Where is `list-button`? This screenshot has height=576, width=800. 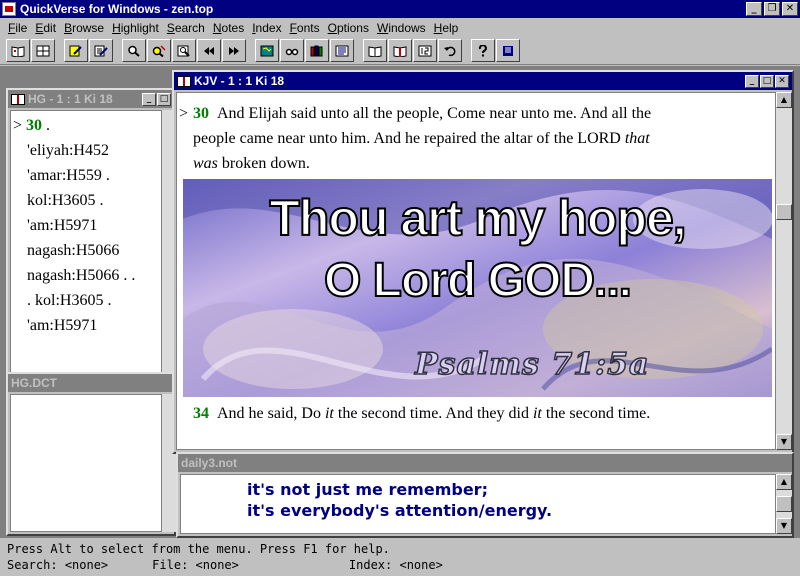
list-button is located at coordinates (342, 50).